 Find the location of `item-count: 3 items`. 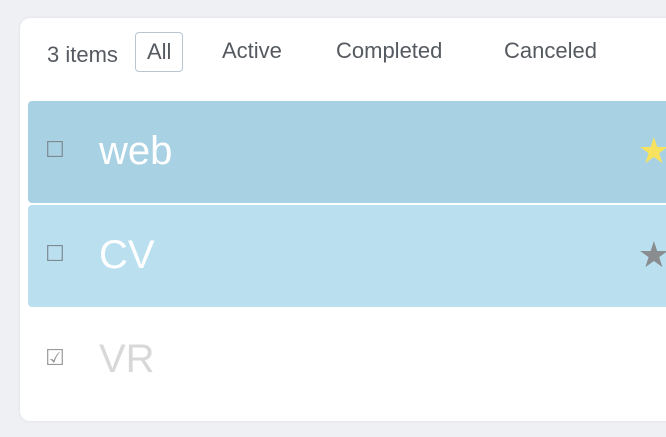

item-count: 3 items is located at coordinates (82, 54).